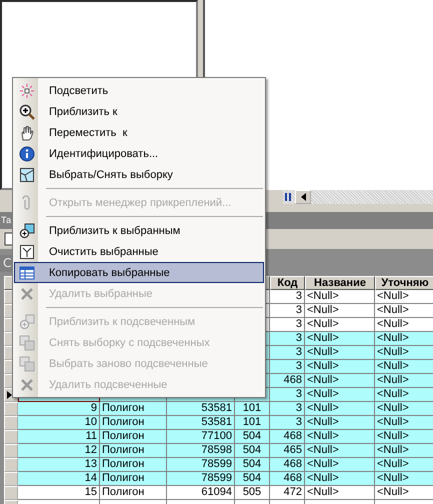 The image size is (433, 504). What do you see at coordinates (201, 493) in the screenshot?
I see `table-cell: 61094` at bounding box center [201, 493].